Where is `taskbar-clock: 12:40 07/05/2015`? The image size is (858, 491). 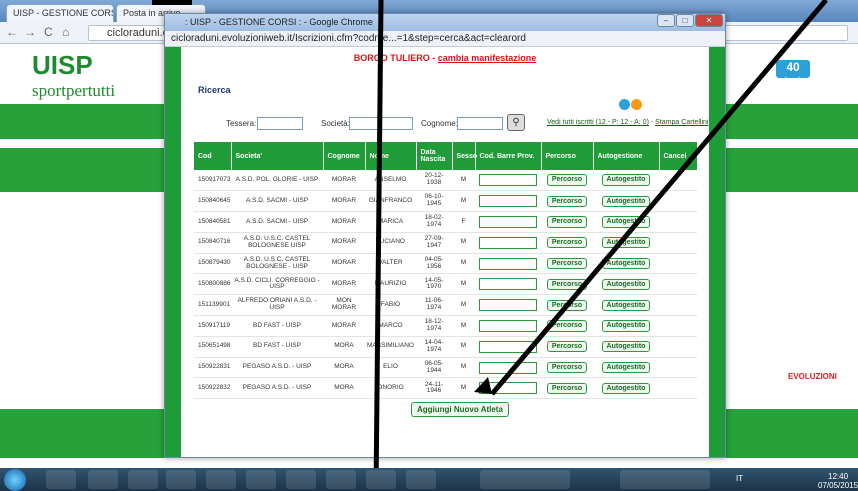 taskbar-clock: 12:40 07/05/2015 is located at coordinates (838, 481).